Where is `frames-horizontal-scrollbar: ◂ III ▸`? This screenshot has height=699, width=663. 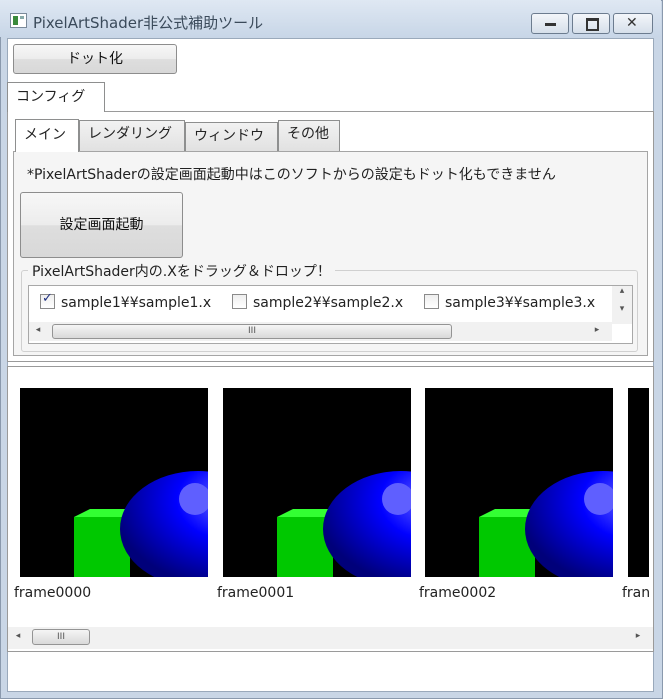
frames-horizontal-scrollbar: ◂ III ▸ is located at coordinates (330, 638).